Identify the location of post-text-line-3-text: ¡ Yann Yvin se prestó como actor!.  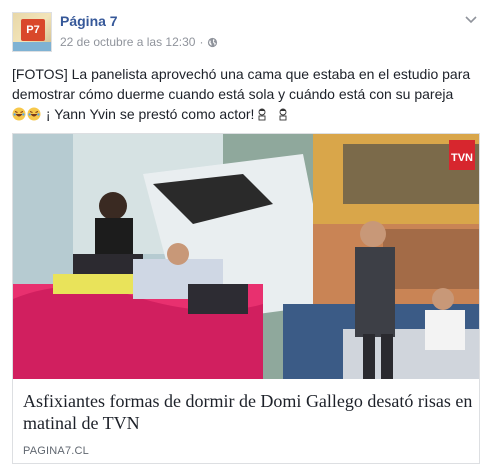
(150, 114).